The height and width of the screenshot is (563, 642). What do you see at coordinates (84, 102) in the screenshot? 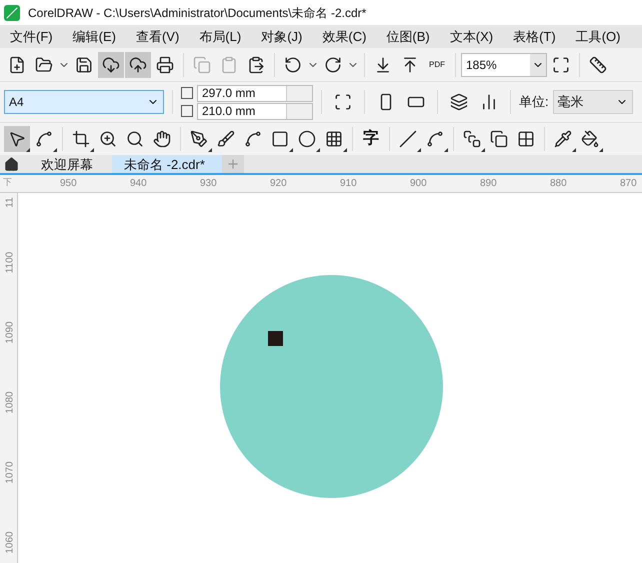
I see `page-size-dropdown: A4` at bounding box center [84, 102].